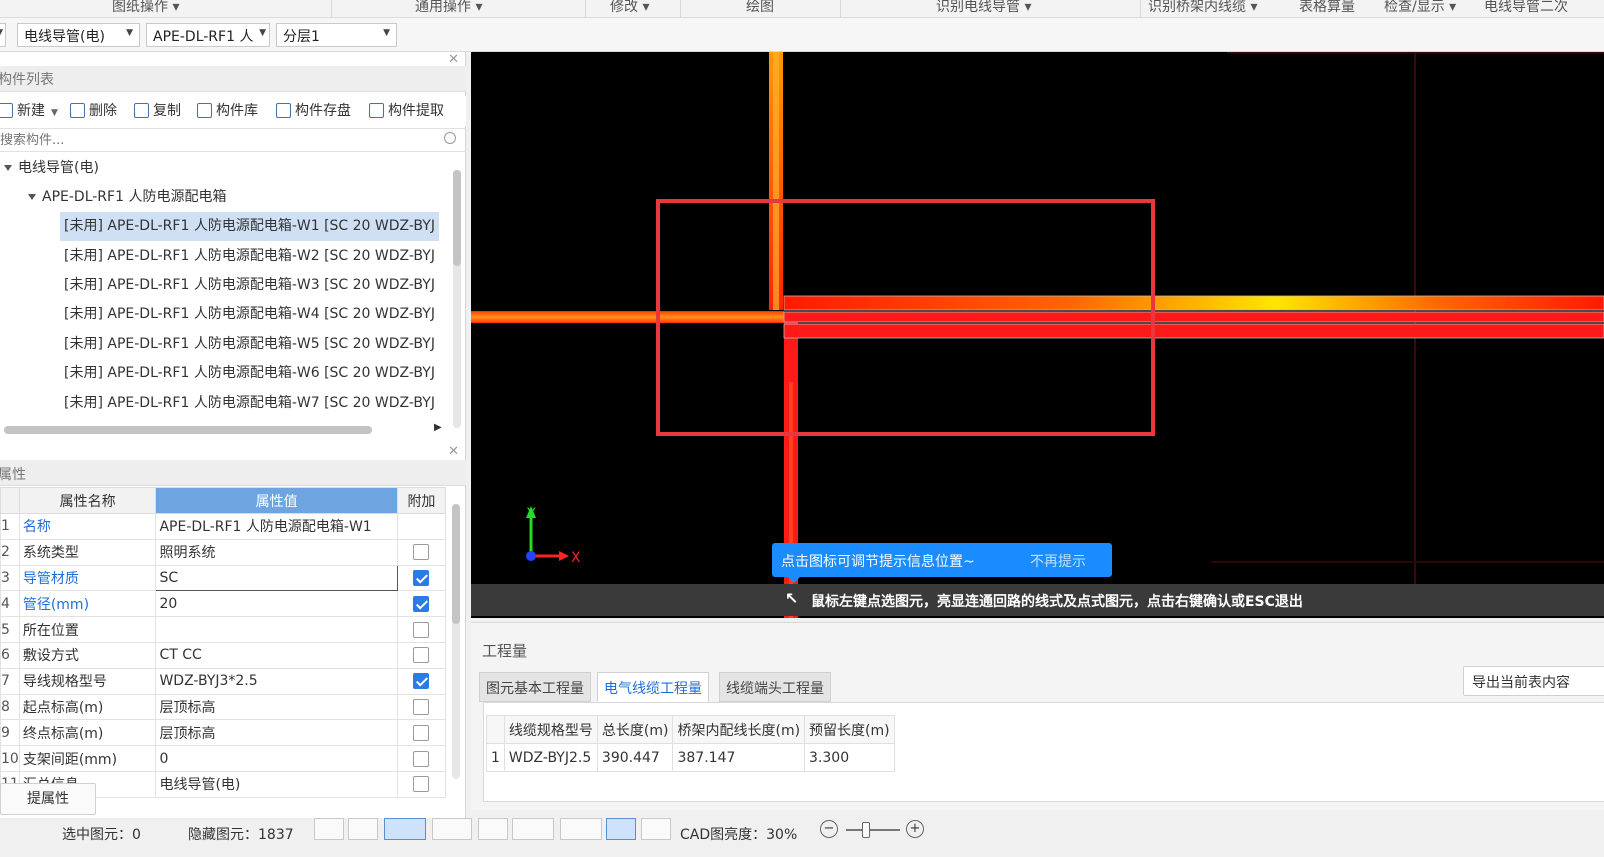 The image size is (1604, 857). I want to click on tree-group: APE-DL-RF1 人防电源配电箱, so click(239, 197).